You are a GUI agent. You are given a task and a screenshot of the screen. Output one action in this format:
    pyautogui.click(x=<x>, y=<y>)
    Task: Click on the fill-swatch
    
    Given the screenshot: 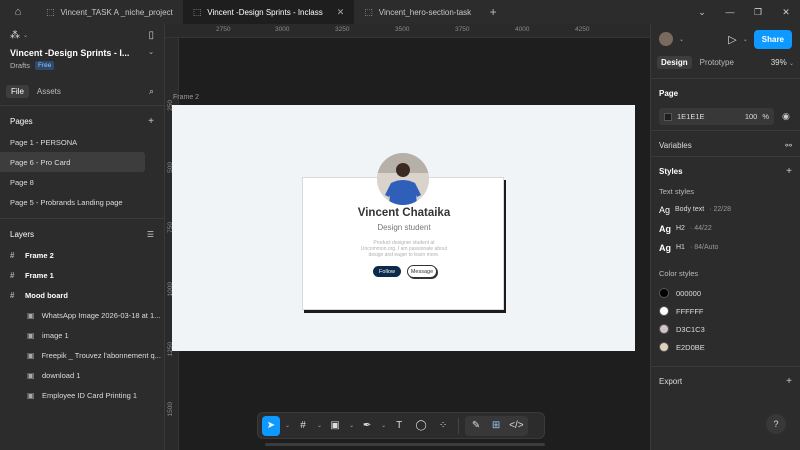 What is the action you would take?
    pyautogui.click(x=668, y=116)
    